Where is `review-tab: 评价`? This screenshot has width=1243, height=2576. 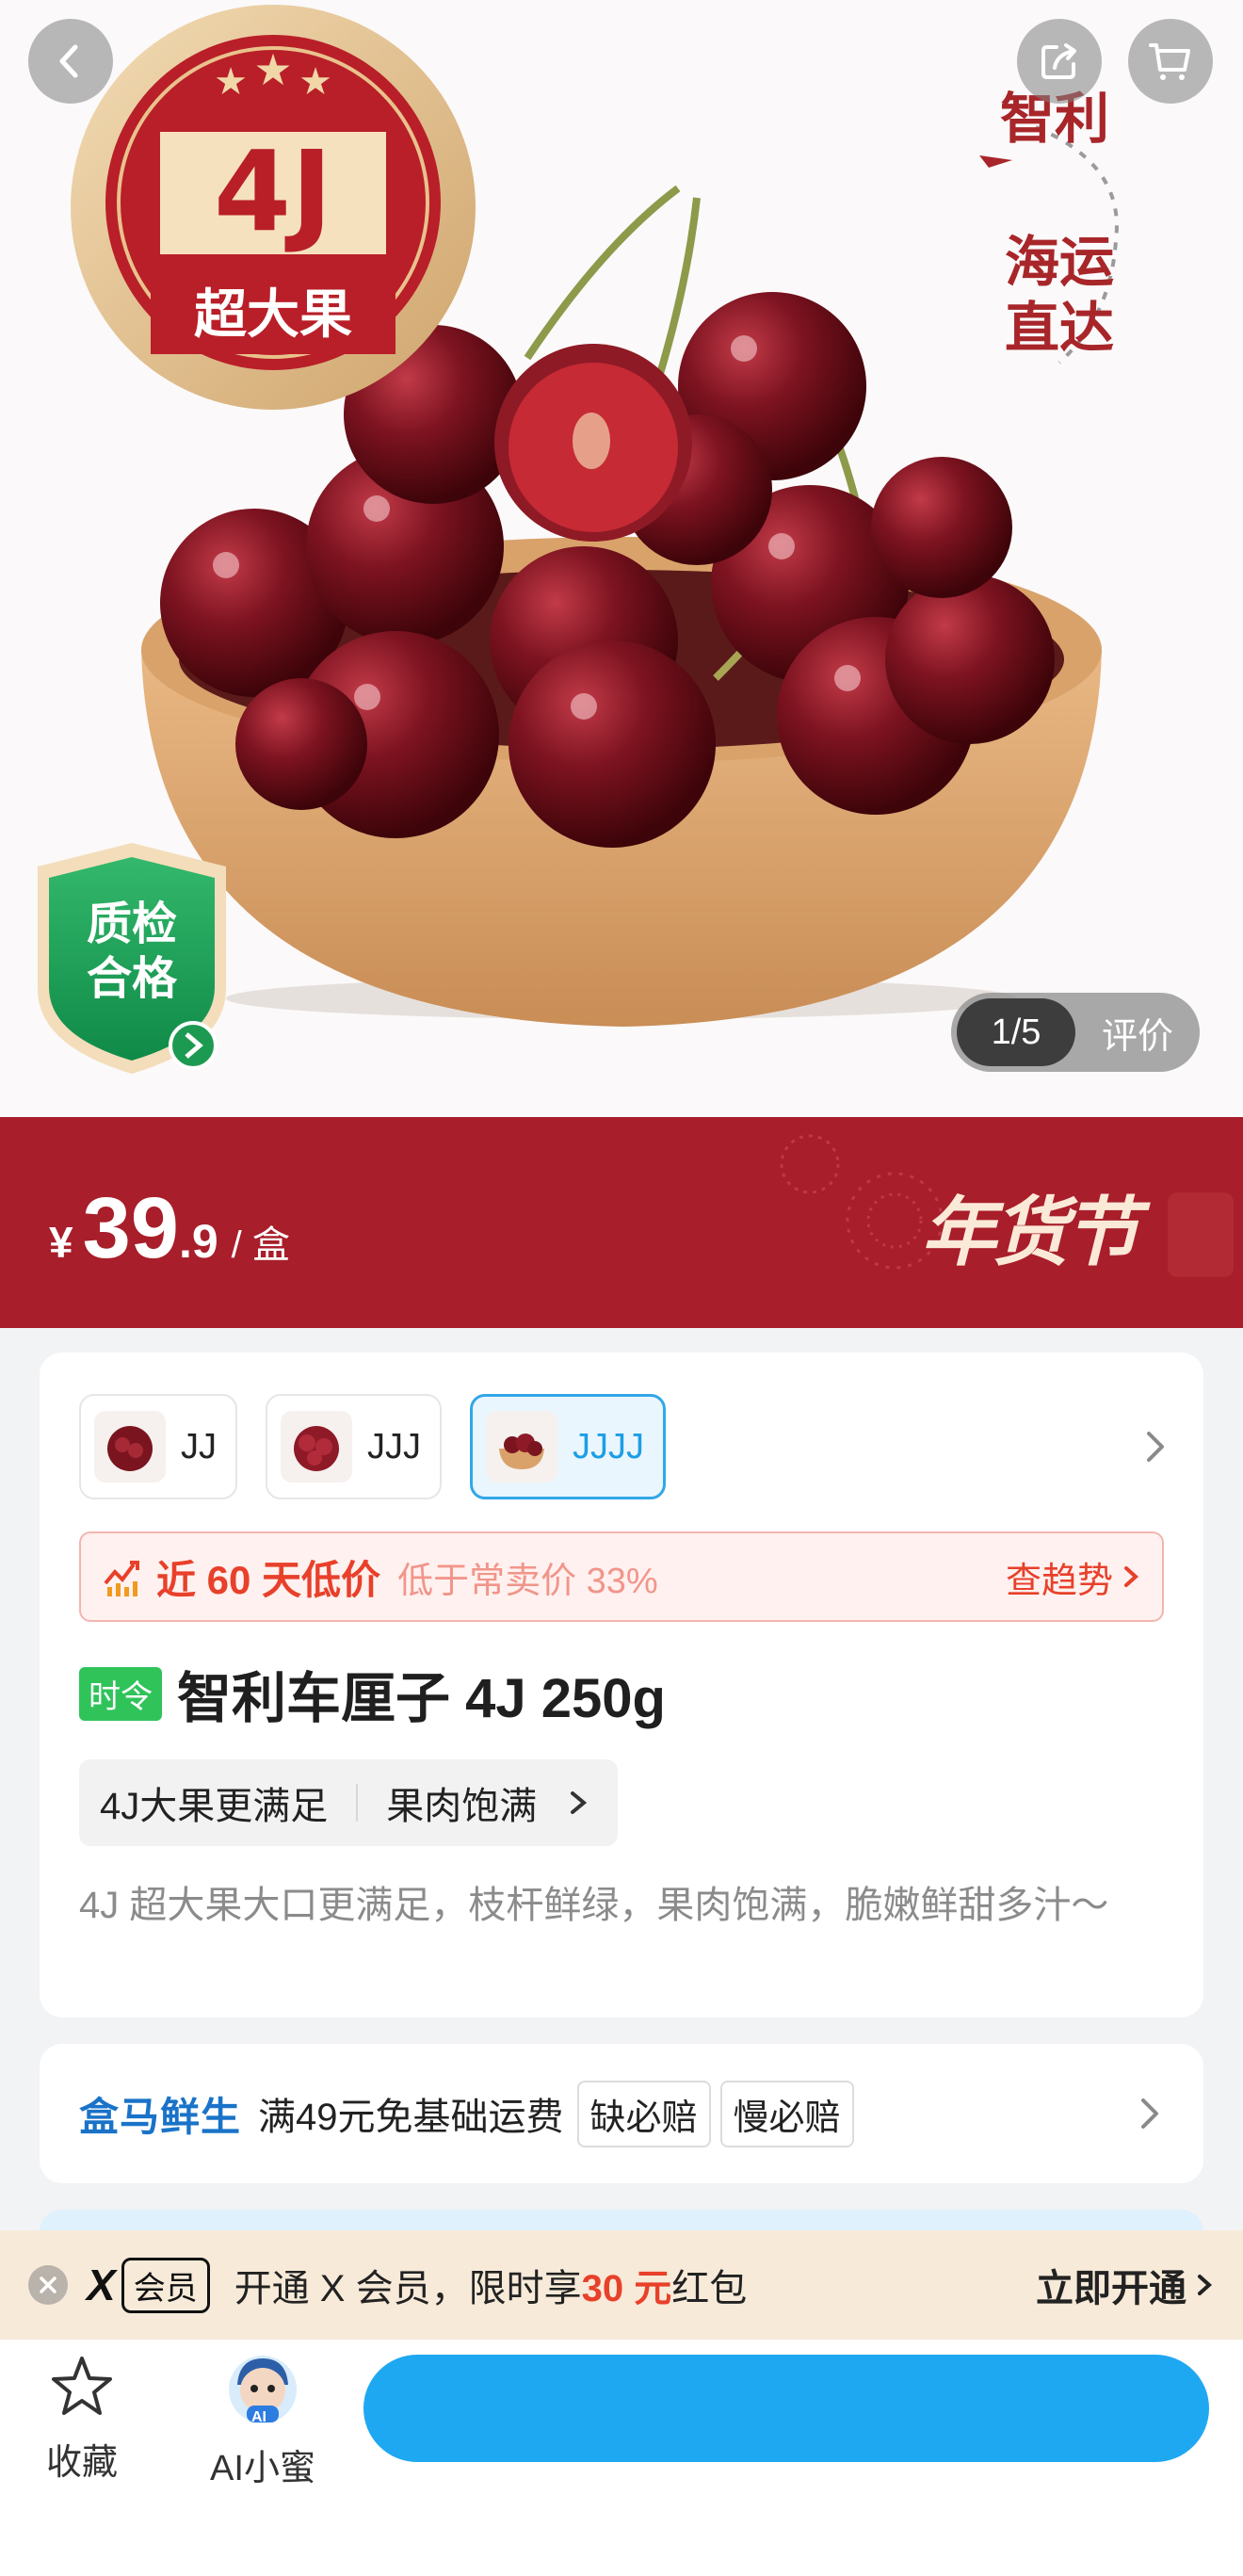
review-tab: 评价 is located at coordinates (1138, 1033).